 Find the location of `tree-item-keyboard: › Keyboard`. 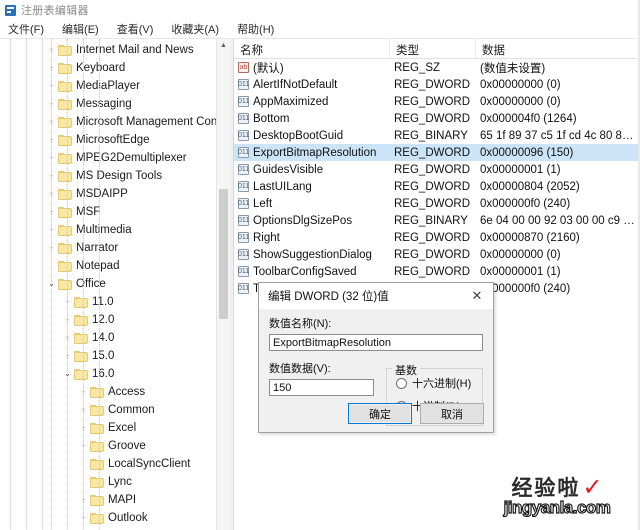

tree-item-keyboard: › Keyboard is located at coordinates (108, 68).